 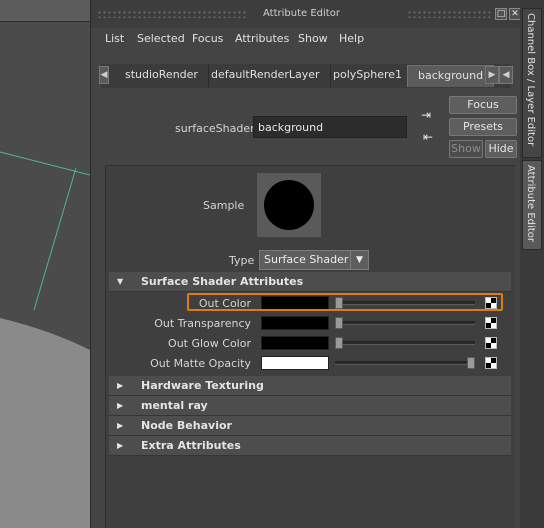 What do you see at coordinates (310, 426) in the screenshot?
I see `section-node-behavior: ▶ Node Behavior` at bounding box center [310, 426].